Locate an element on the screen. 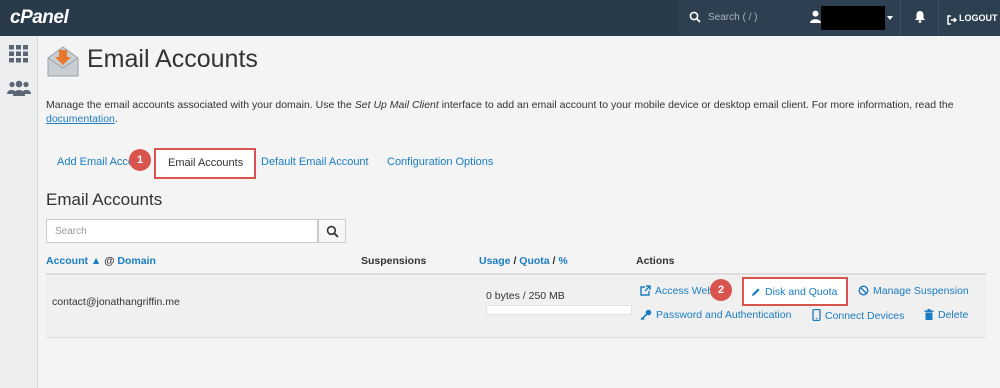 Image resolution: width=1000 pixels, height=388 pixels. header-usage-quota: Usage / Quota / % is located at coordinates (523, 261).